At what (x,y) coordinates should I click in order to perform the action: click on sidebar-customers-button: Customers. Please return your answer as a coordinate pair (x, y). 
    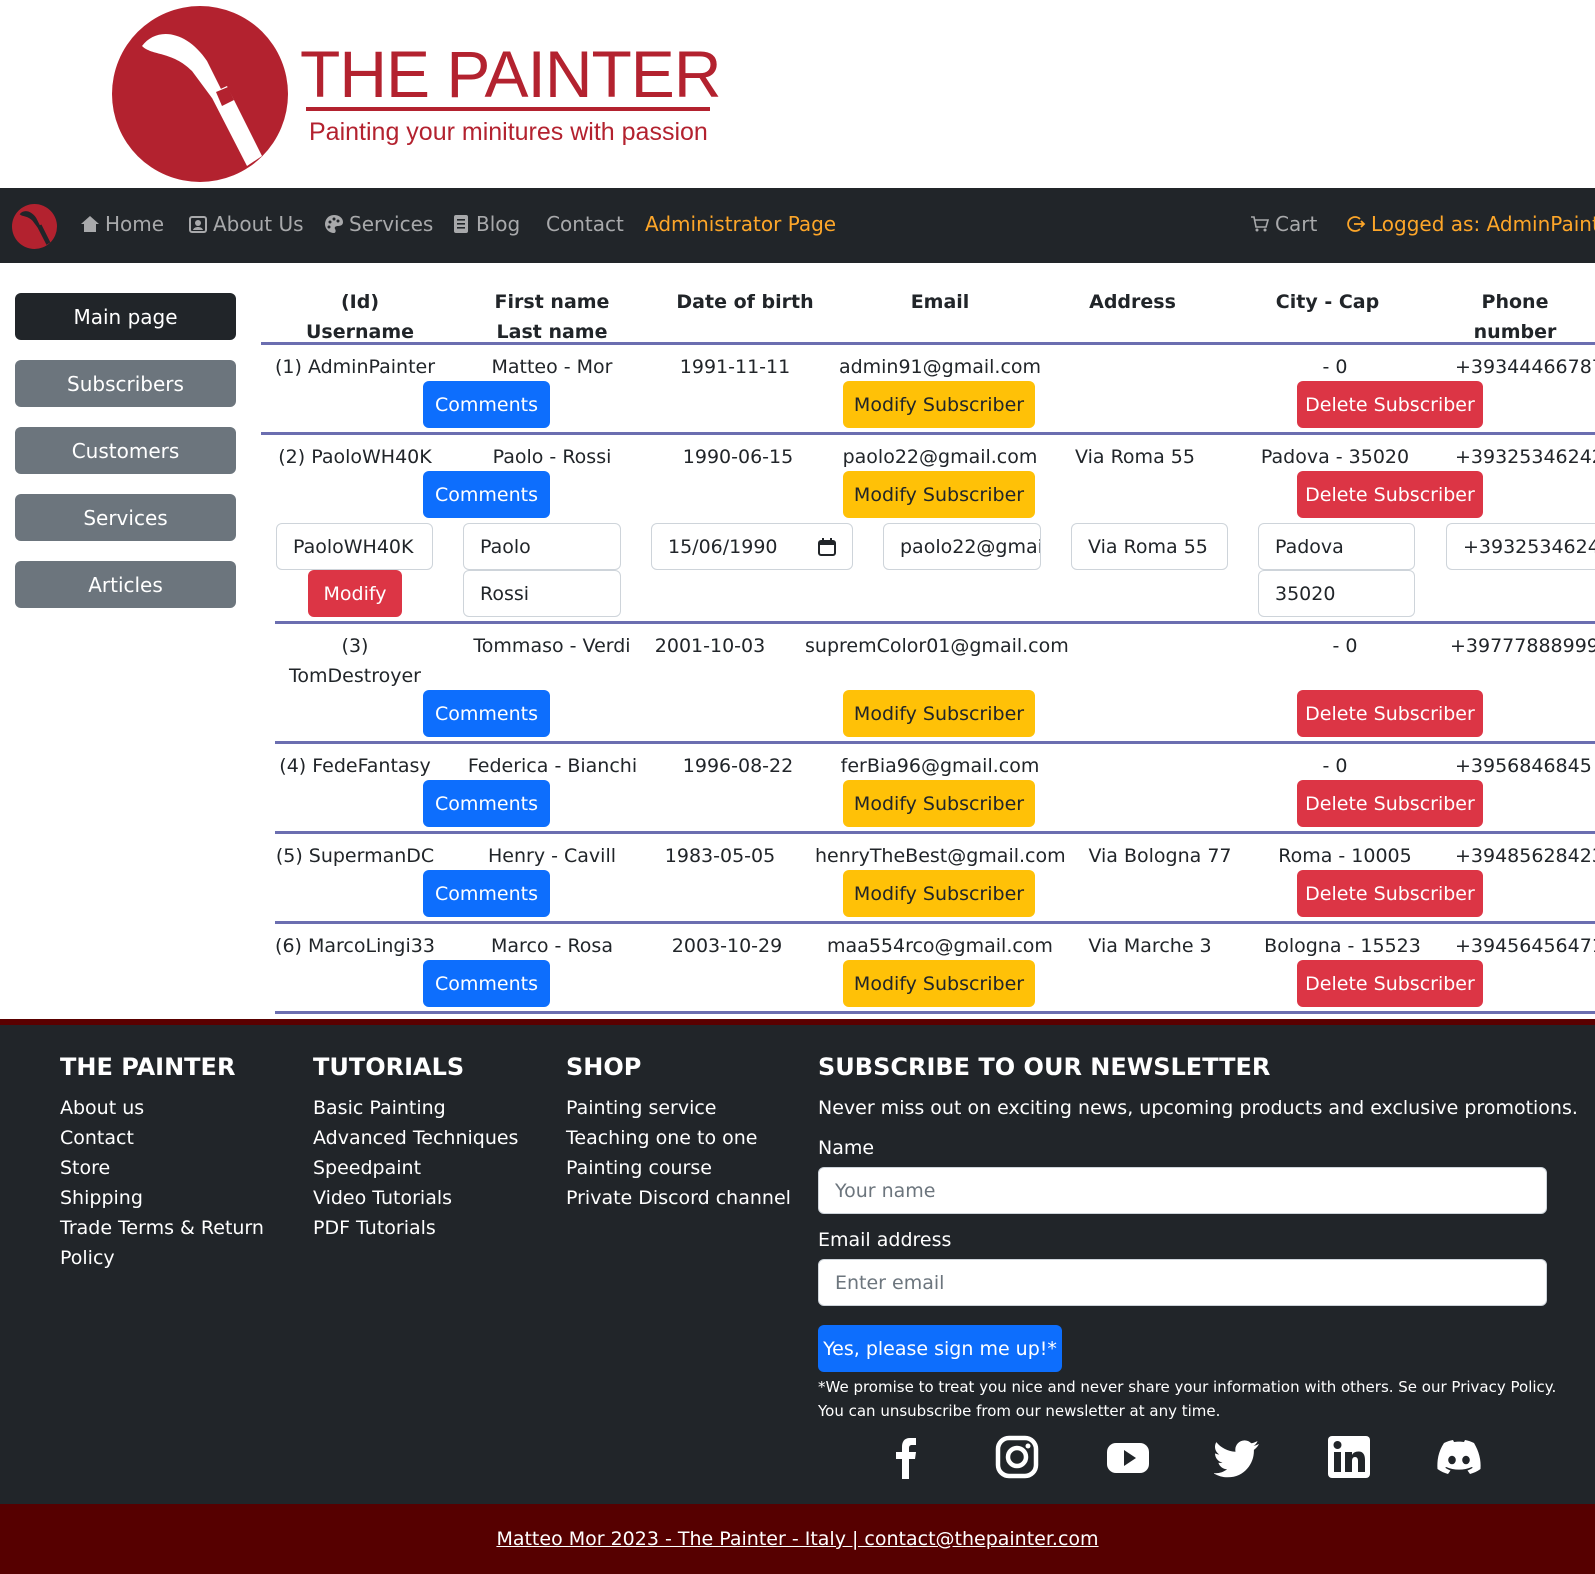
    Looking at the image, I should click on (125, 450).